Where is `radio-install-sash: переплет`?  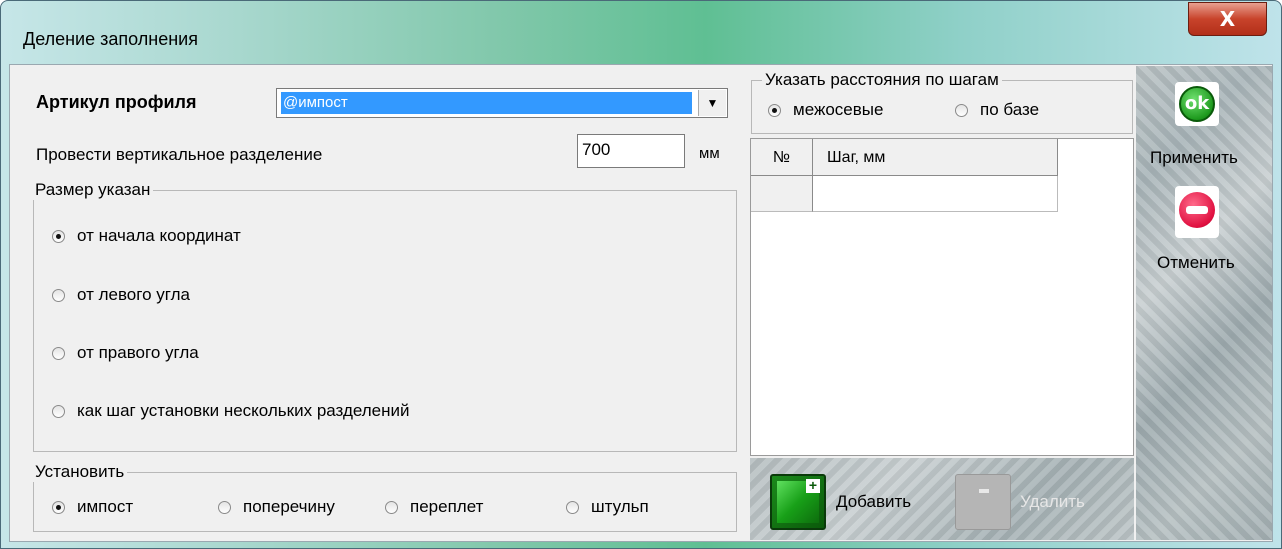
radio-install-sash: переплет is located at coordinates (434, 507).